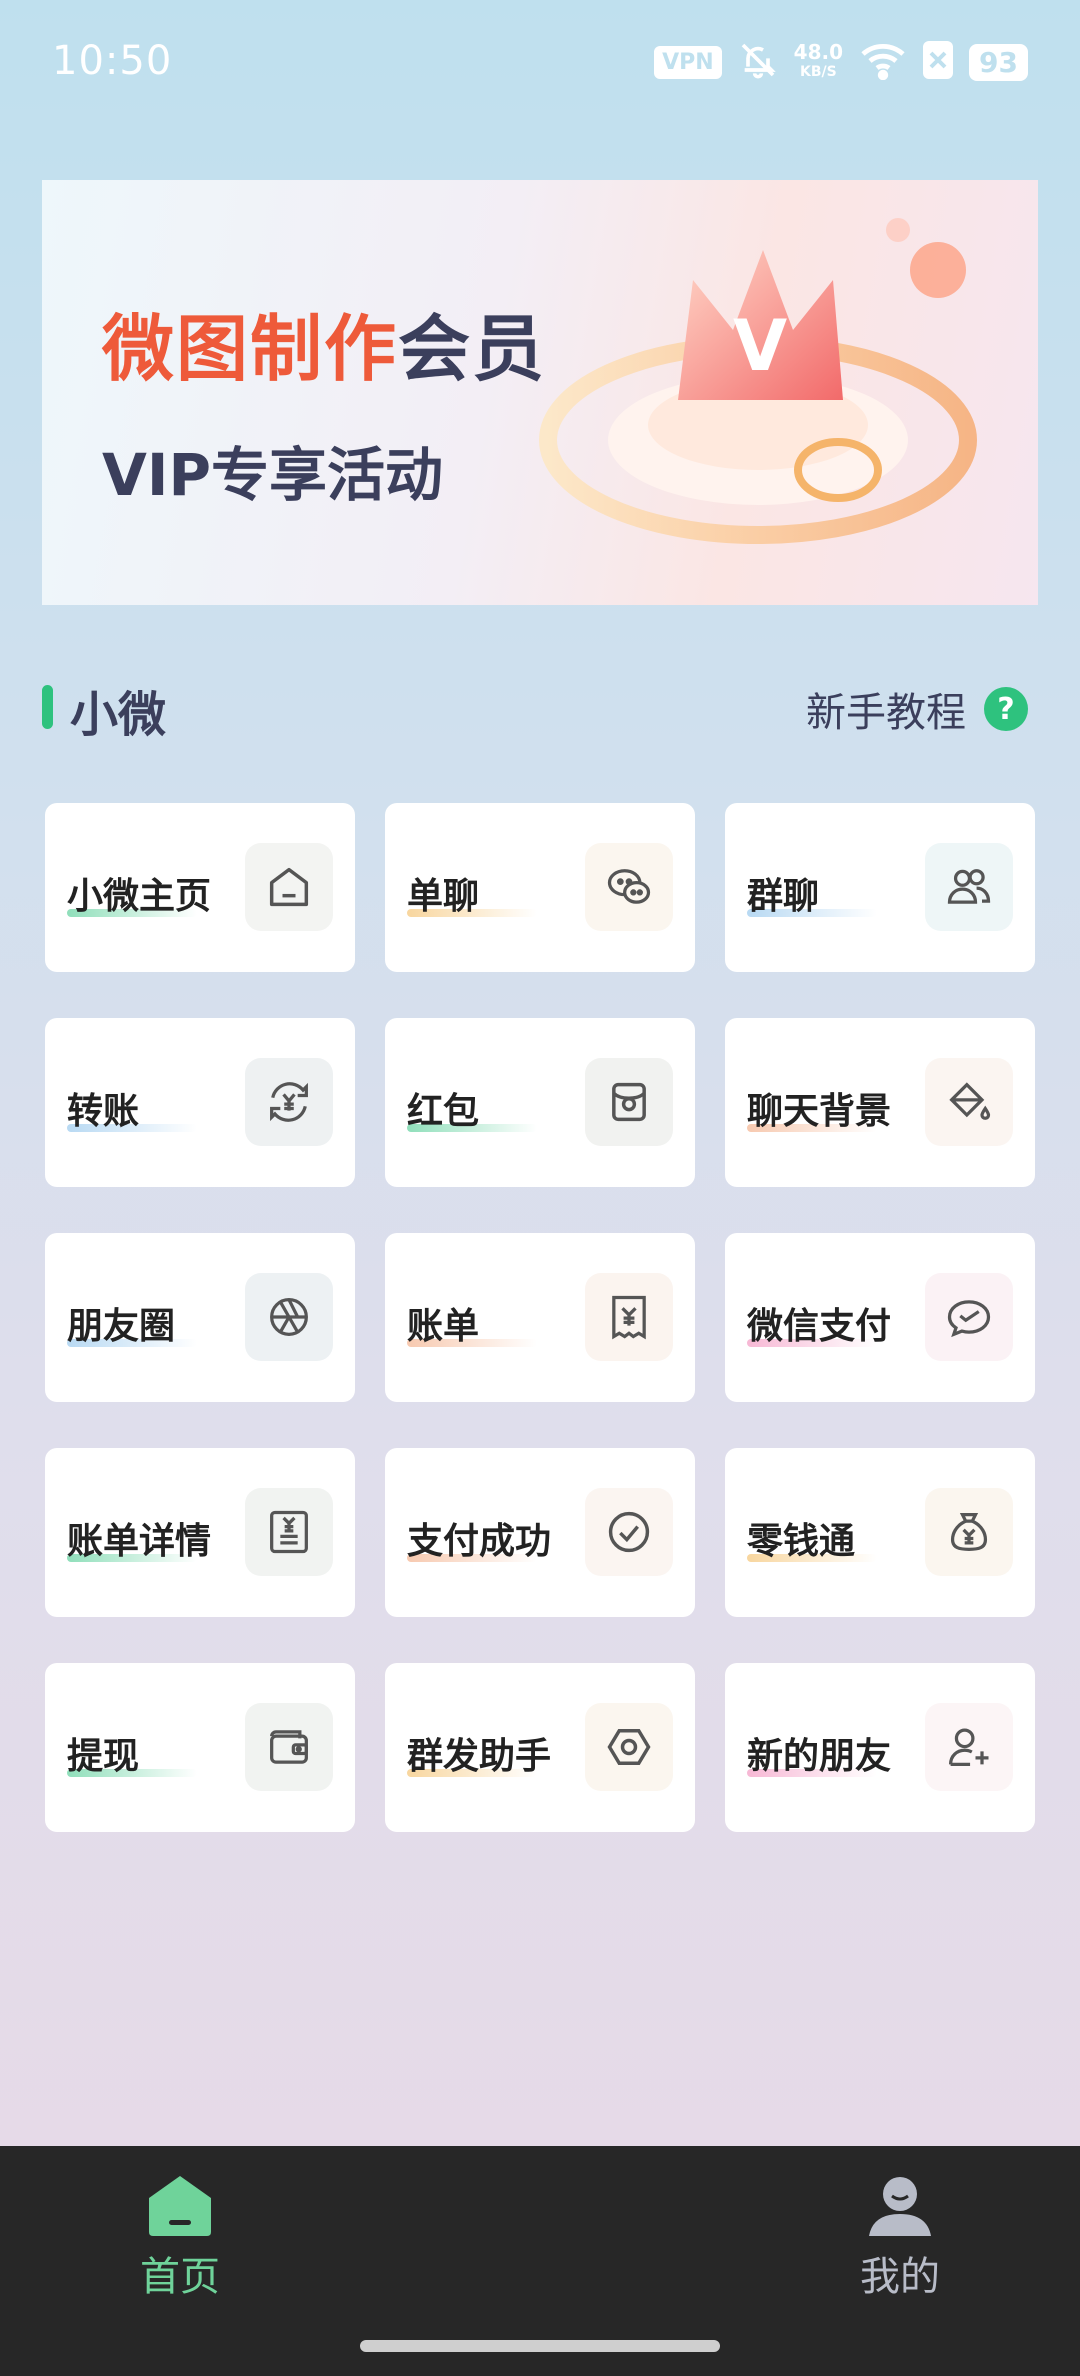 This screenshot has height=2376, width=1080. What do you see at coordinates (819, 1756) in the screenshot?
I see `card-label: 新的朋友` at bounding box center [819, 1756].